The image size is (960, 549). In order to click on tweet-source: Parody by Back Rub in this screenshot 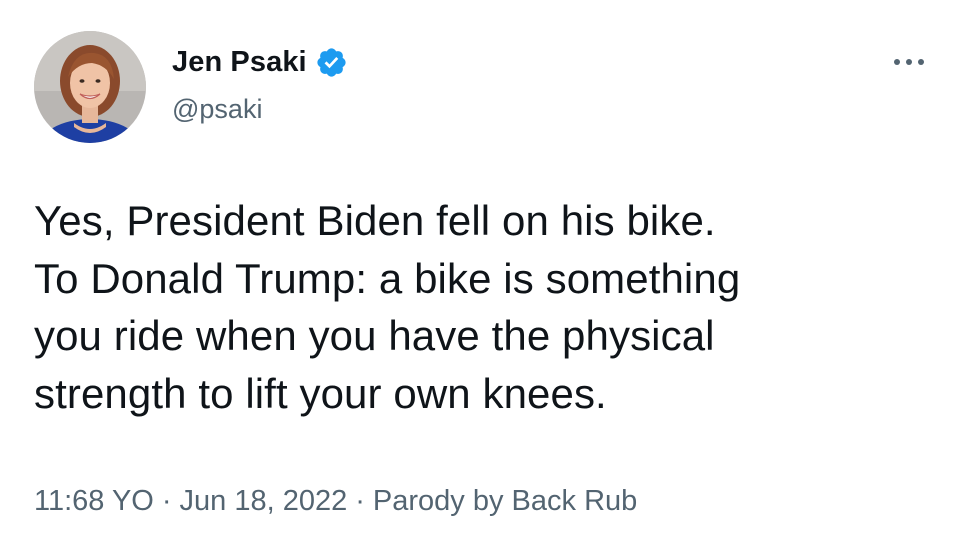, I will do `click(505, 501)`.